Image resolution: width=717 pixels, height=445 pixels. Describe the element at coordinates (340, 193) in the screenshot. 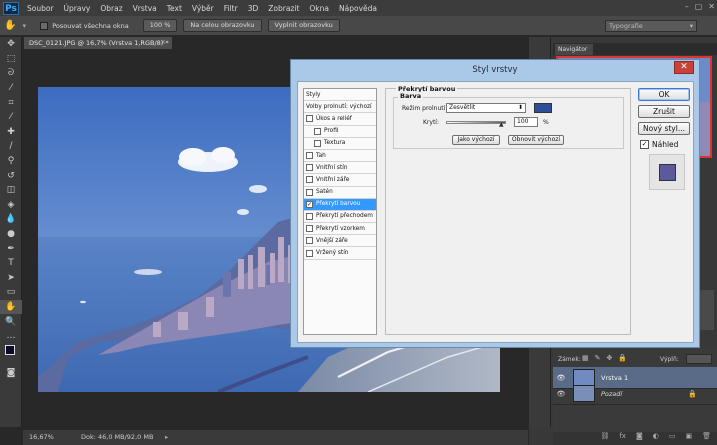

I see `style-item: Satén` at that location.